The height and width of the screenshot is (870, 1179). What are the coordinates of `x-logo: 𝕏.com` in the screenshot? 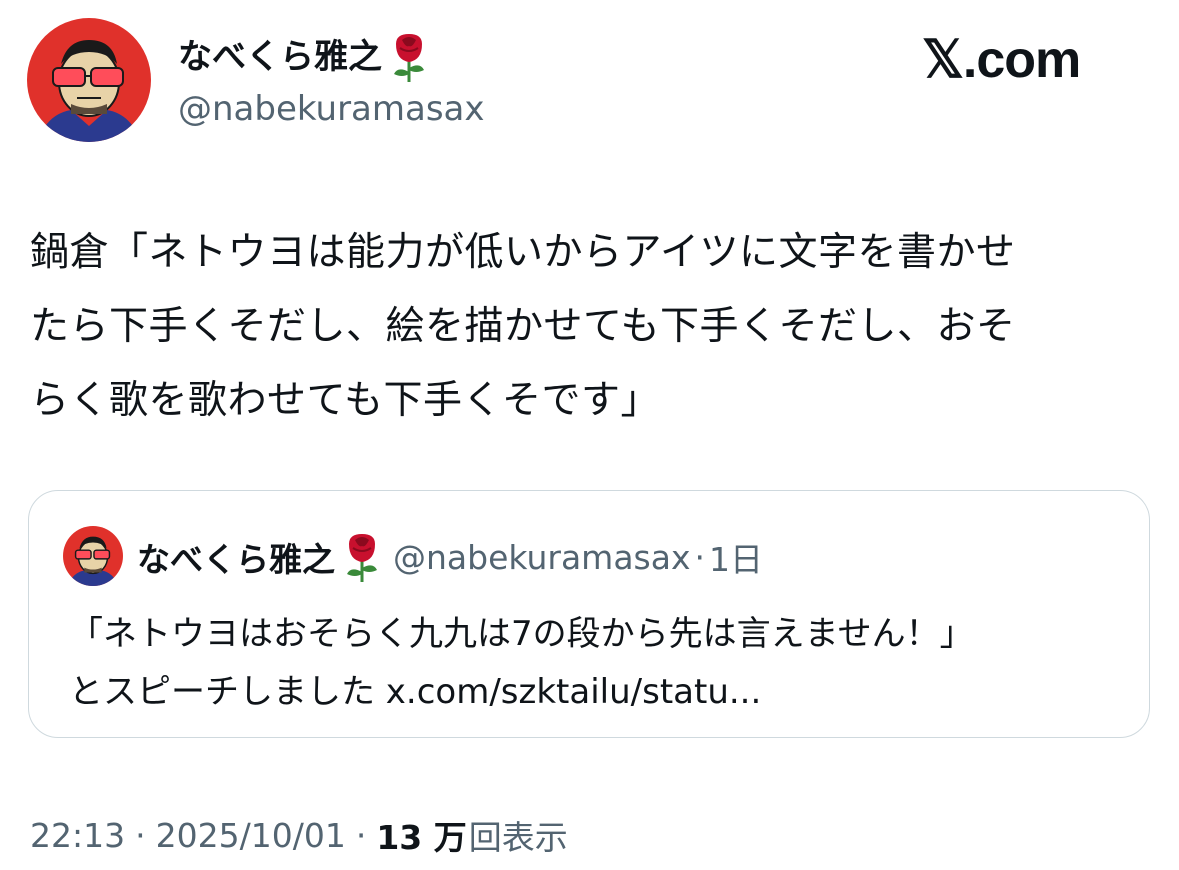 It's located at (1001, 60).